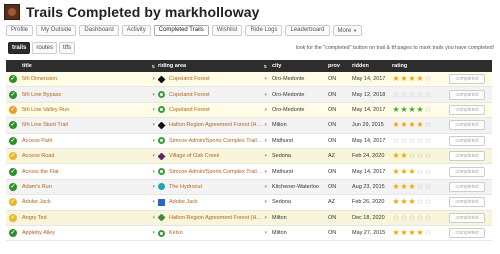 This screenshot has width=500, height=254. Describe the element at coordinates (41, 95) in the screenshot. I see `trail-title-link: 5th Line Bypass` at that location.